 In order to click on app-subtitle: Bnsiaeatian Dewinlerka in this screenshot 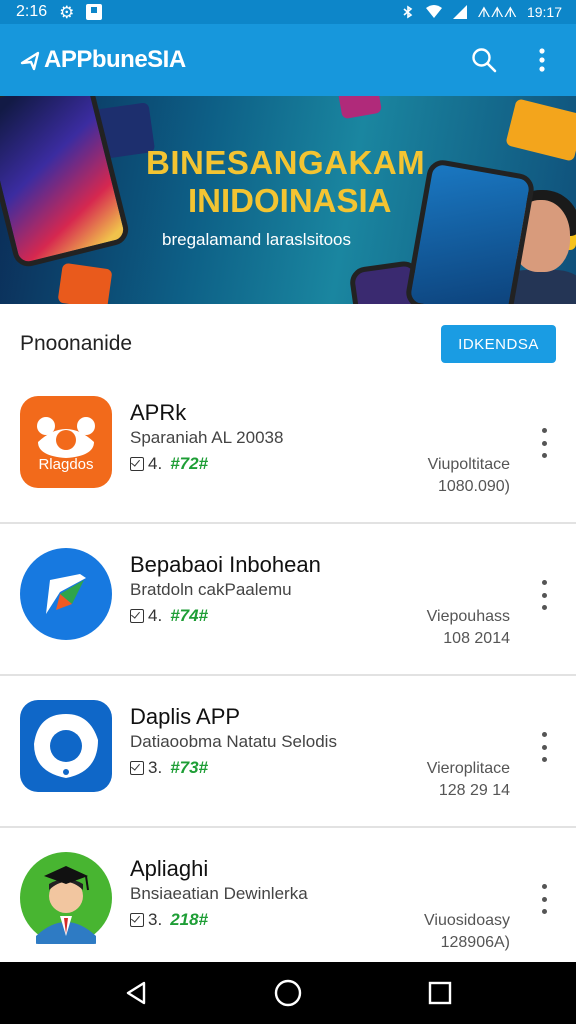, I will do `click(219, 893)`.